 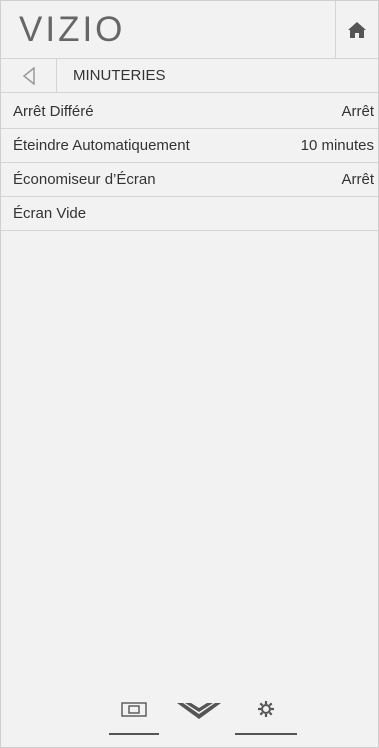 What do you see at coordinates (101, 145) in the screenshot?
I see `menu-item-label: Éteindre Automatiquement` at bounding box center [101, 145].